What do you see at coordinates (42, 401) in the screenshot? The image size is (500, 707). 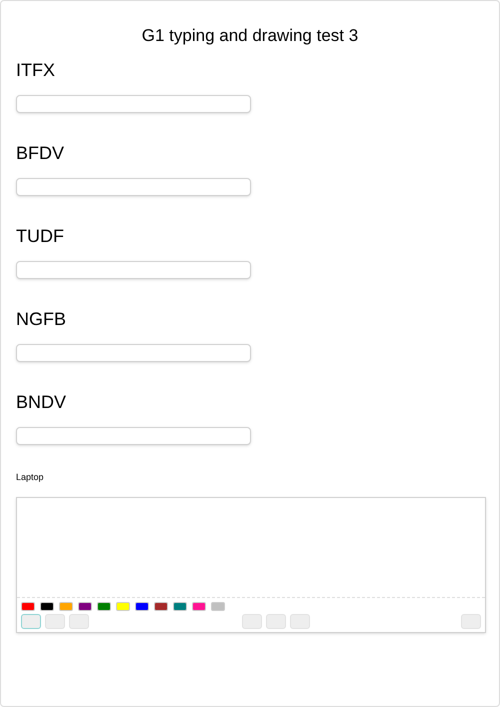 I see `question-label: BNDV` at bounding box center [42, 401].